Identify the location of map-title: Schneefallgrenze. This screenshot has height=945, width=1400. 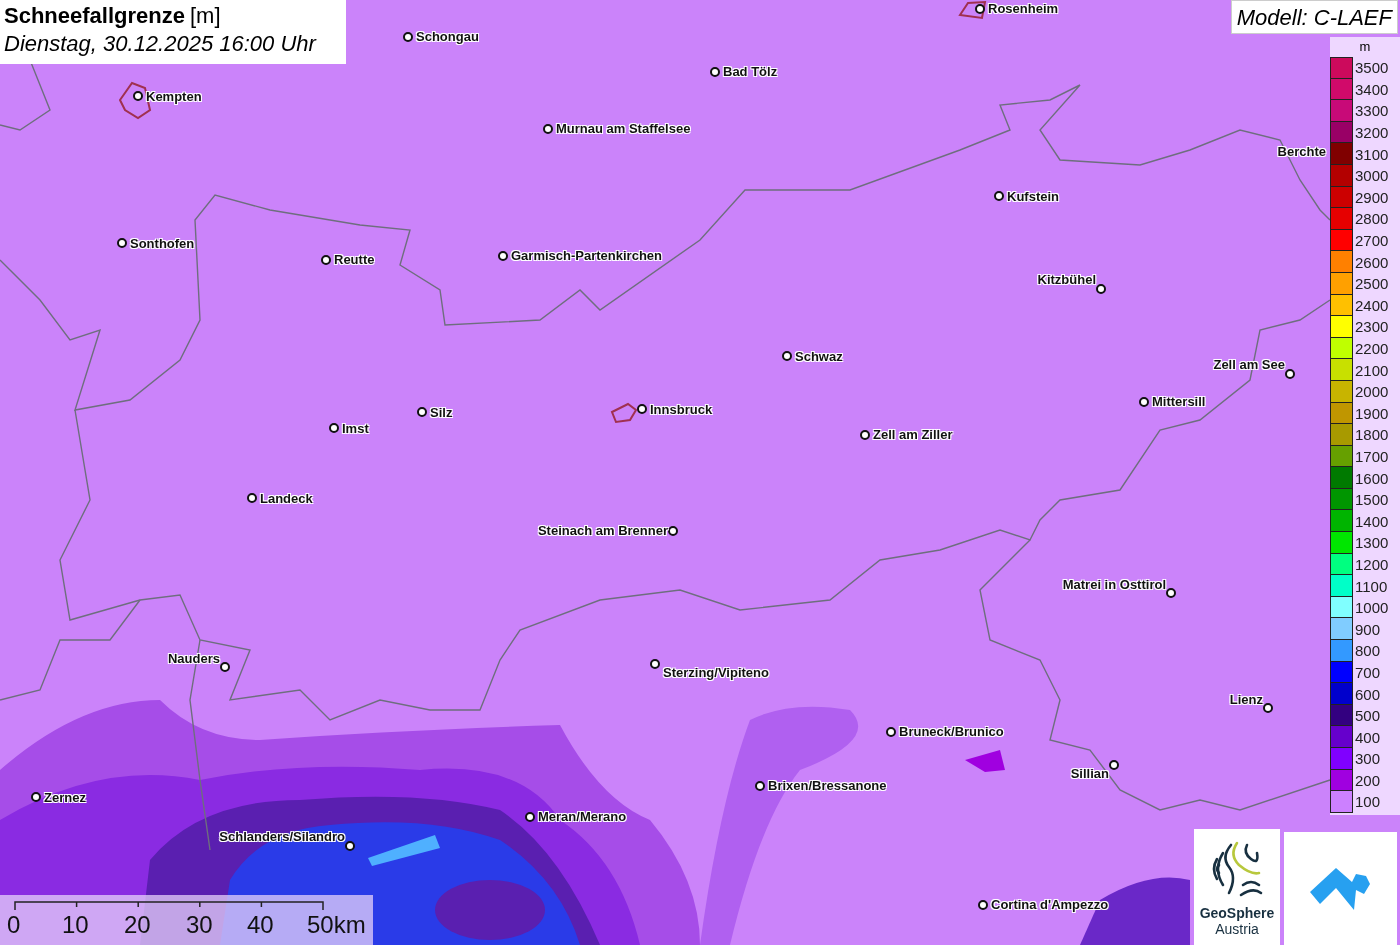
(94, 16).